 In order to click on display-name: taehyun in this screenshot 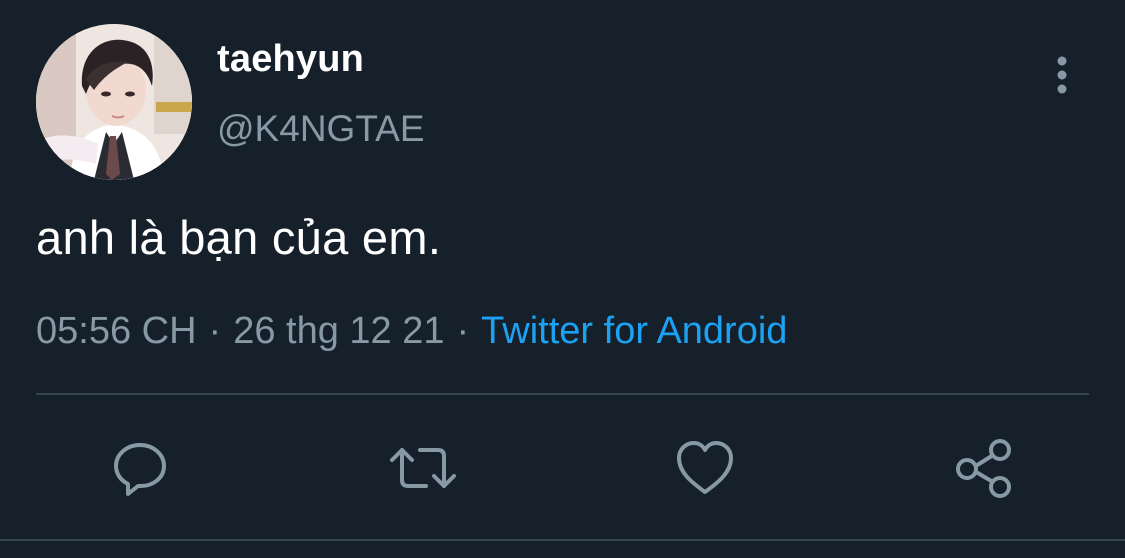, I will do `click(290, 59)`.